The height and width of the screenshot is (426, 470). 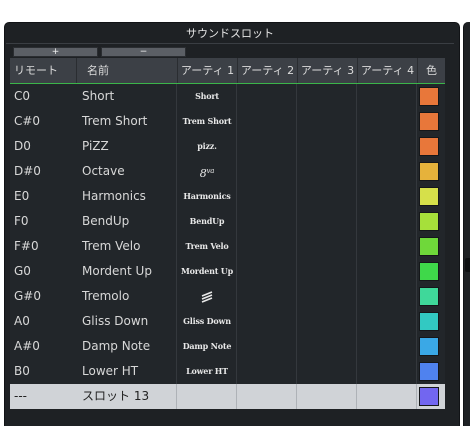 I want to click on slot-name-cell: Tremolo, so click(x=126, y=296).